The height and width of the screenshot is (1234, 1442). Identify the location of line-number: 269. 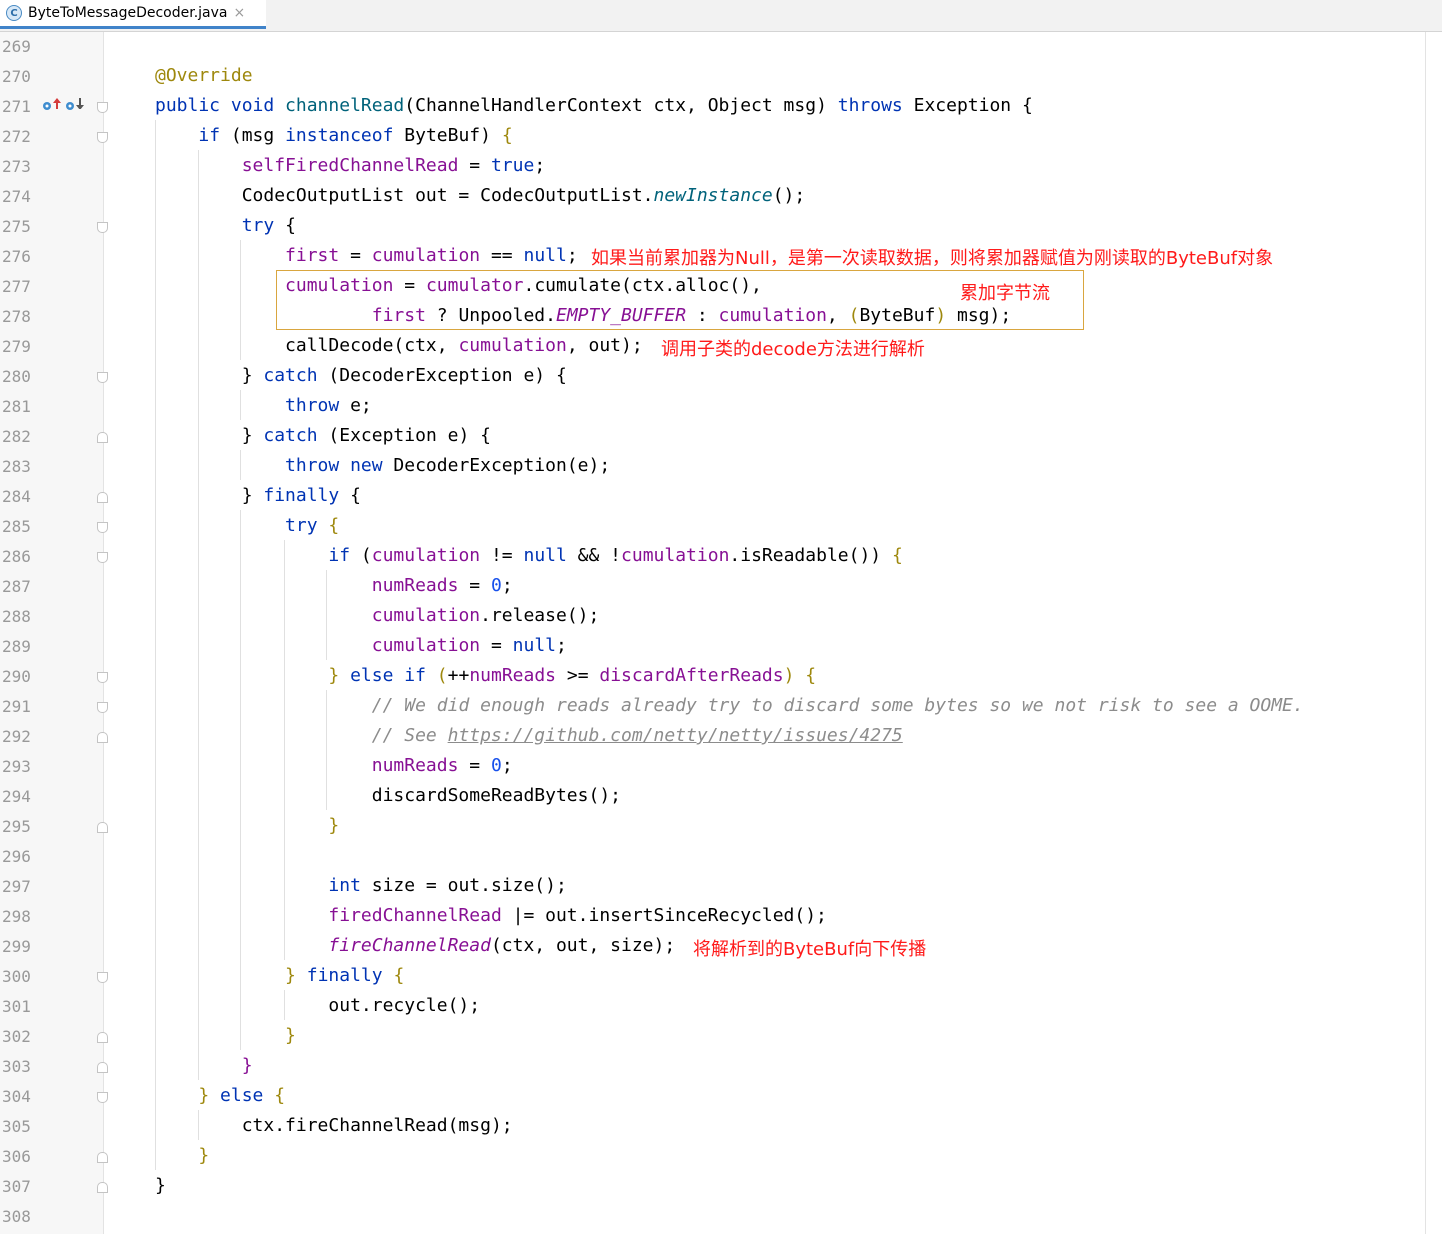
(22, 47).